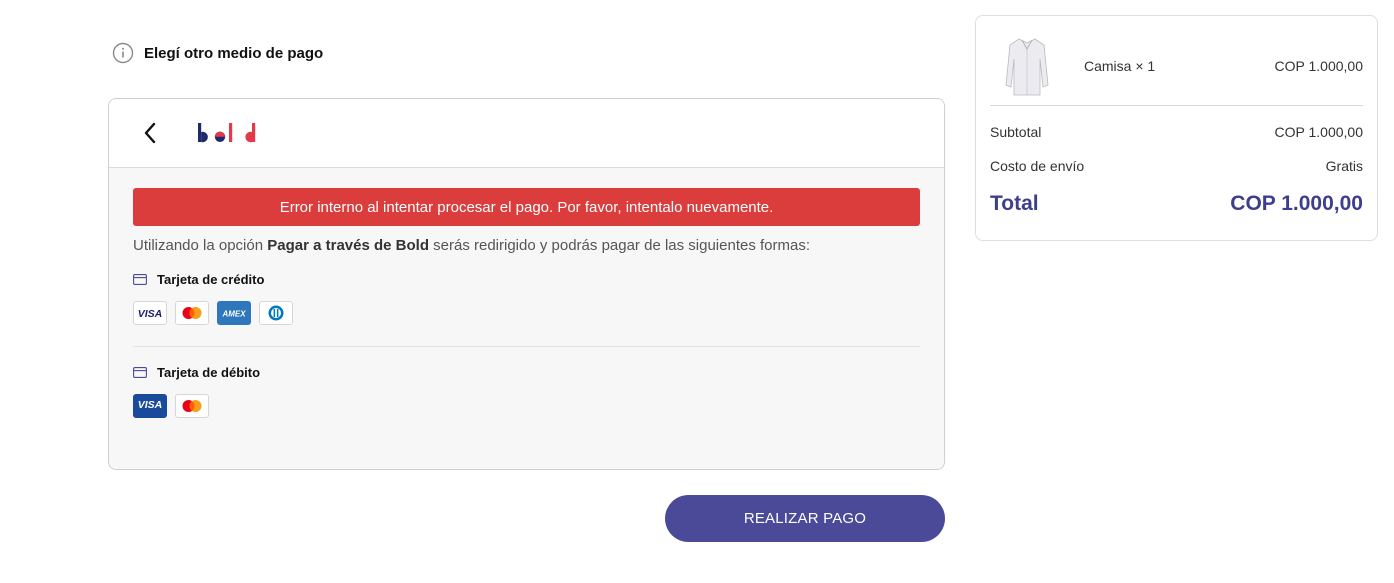 The width and height of the screenshot is (1394, 583). What do you see at coordinates (140, 372) in the screenshot?
I see `debit-card-icon` at bounding box center [140, 372].